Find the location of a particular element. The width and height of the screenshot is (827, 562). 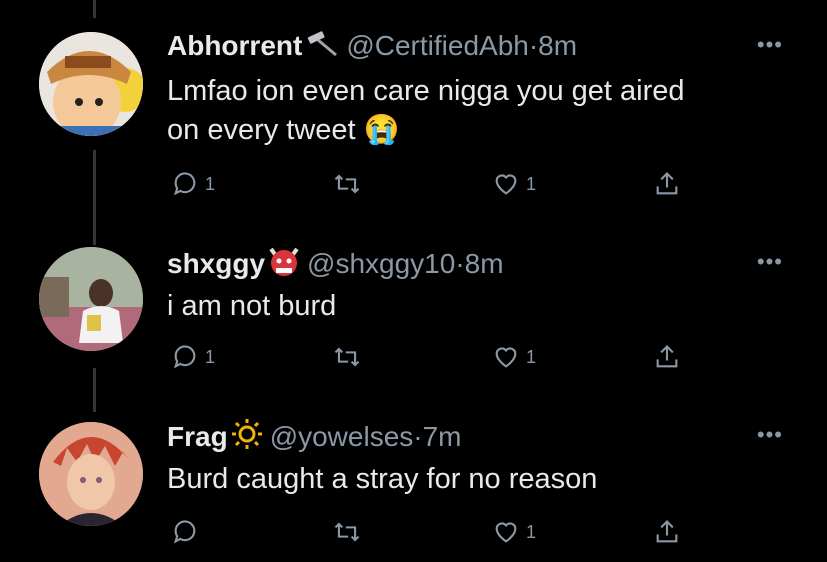

display-name: Abhorrent is located at coordinates (234, 45).